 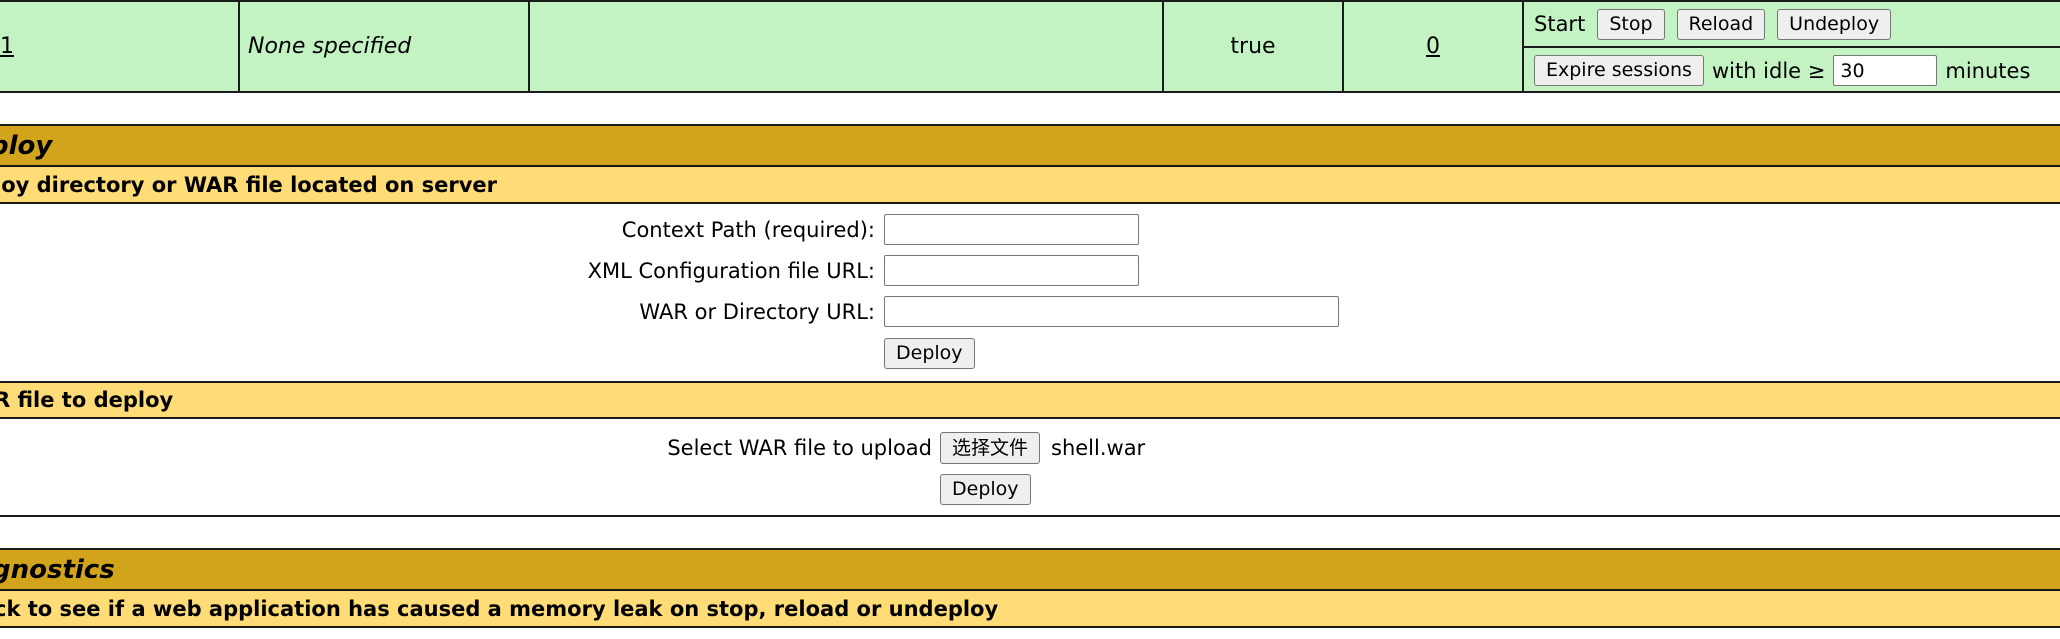 What do you see at coordinates (1030, 145) in the screenshot?
I see `deploy-section-title: ploy` at bounding box center [1030, 145].